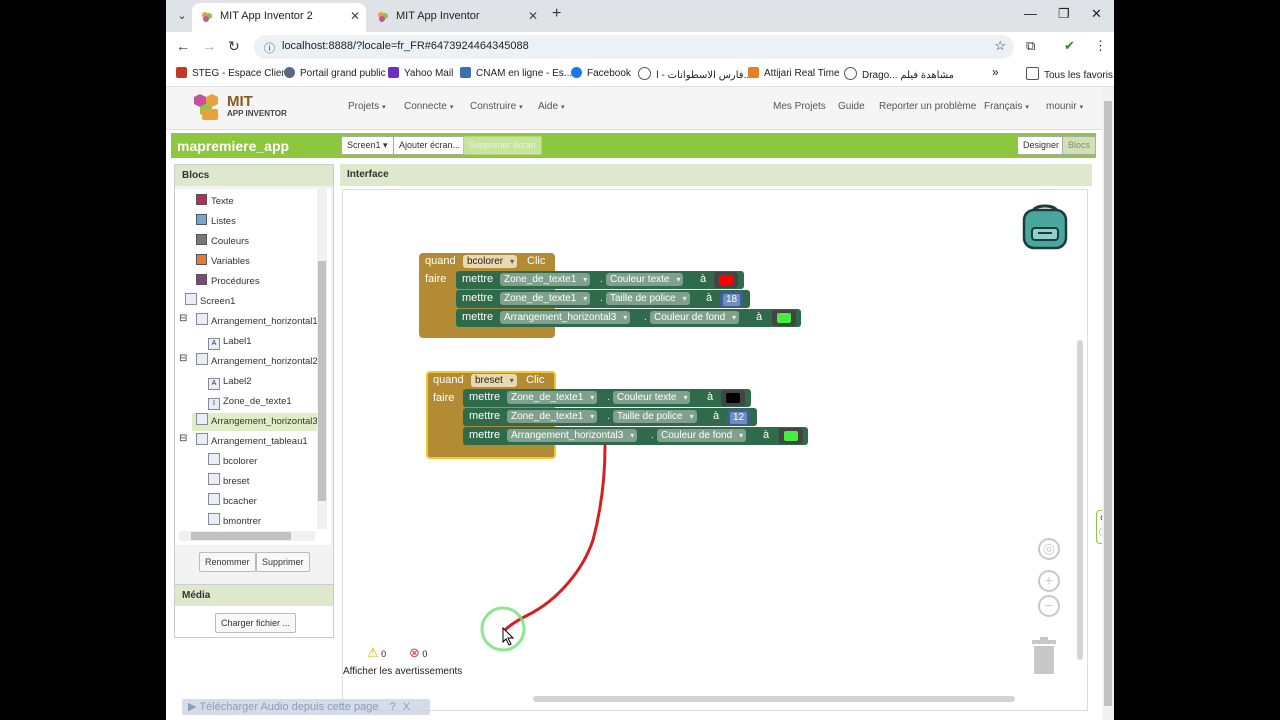  What do you see at coordinates (269, 48) in the screenshot?
I see `site-info-icon: ⓘ` at bounding box center [269, 48].